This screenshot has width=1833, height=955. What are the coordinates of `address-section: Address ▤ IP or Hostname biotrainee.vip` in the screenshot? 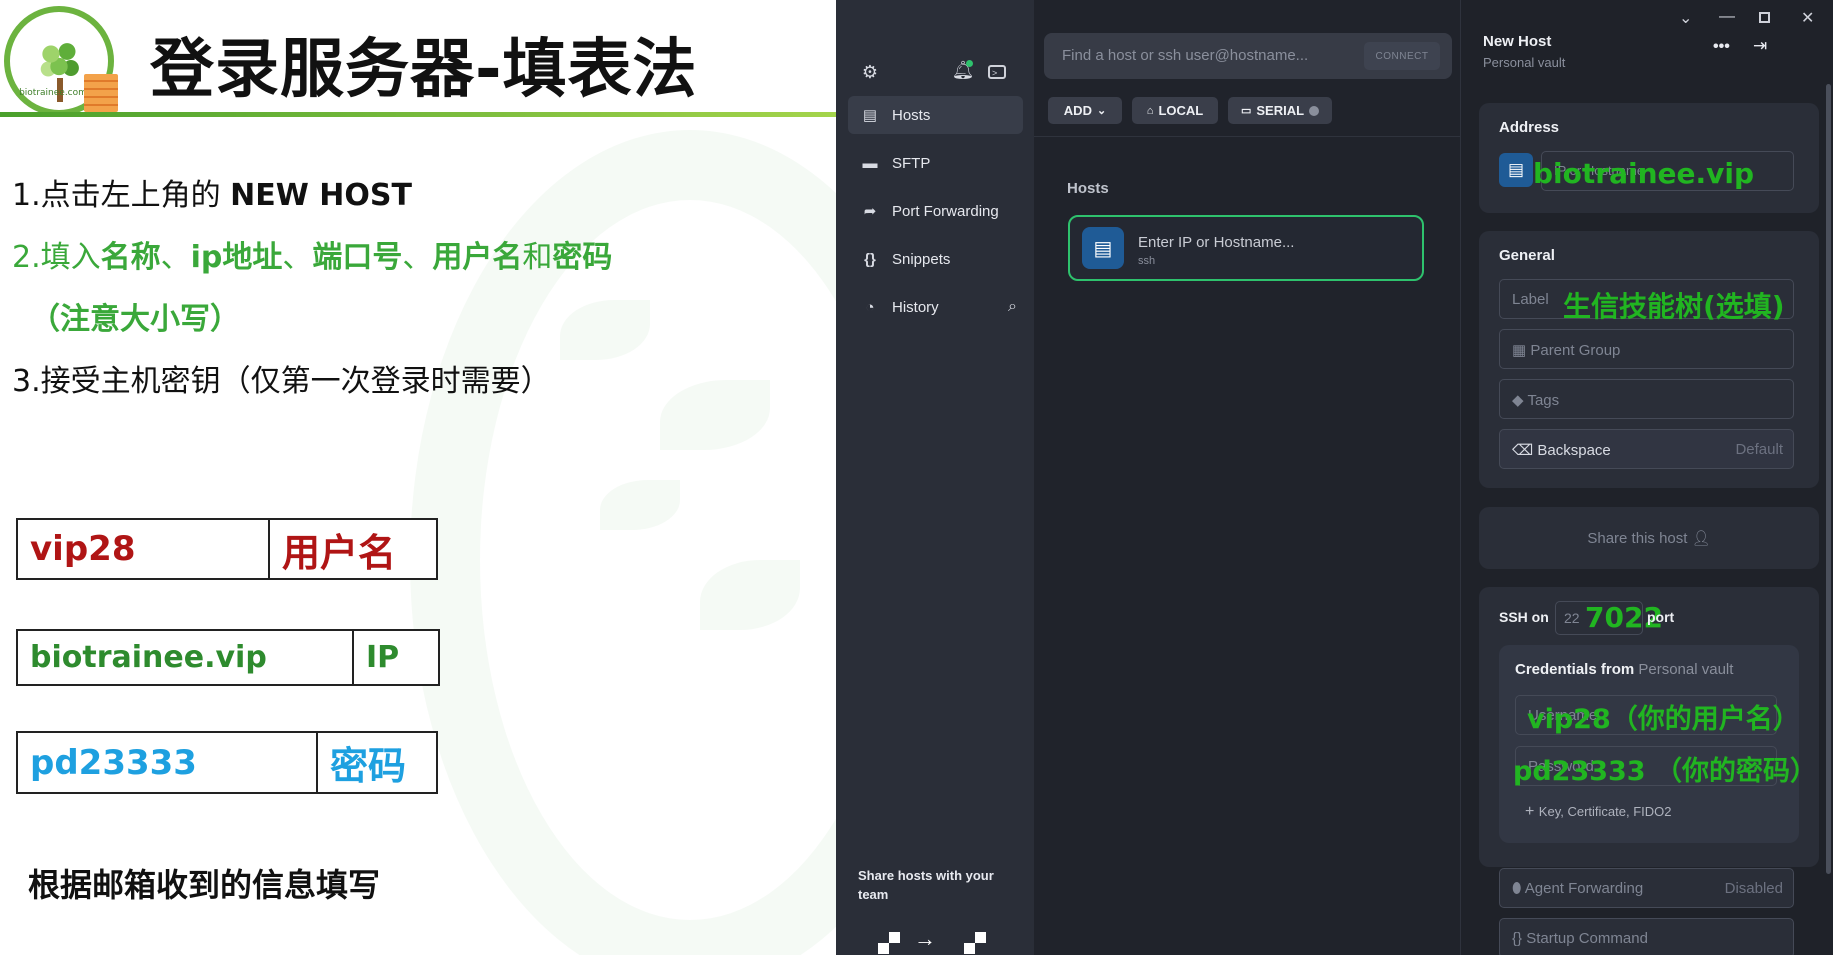 It's located at (1649, 158).